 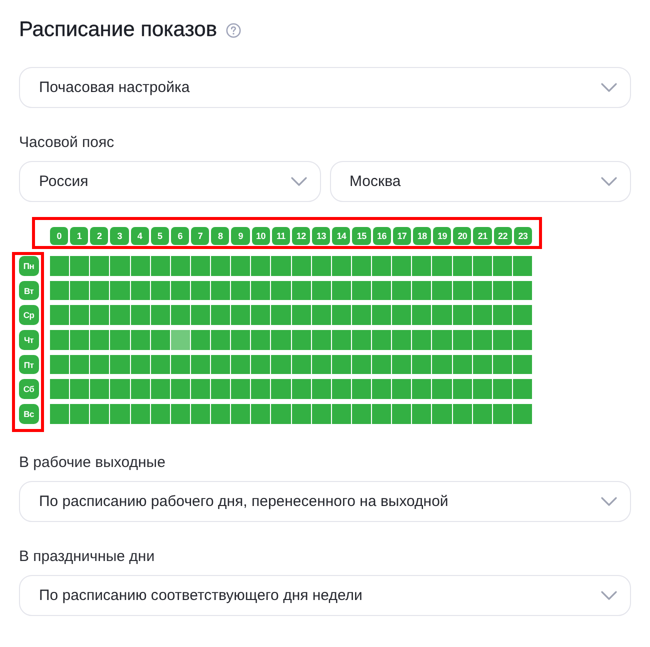 I want to click on timezone-dropdown: Россия, so click(x=169, y=181).